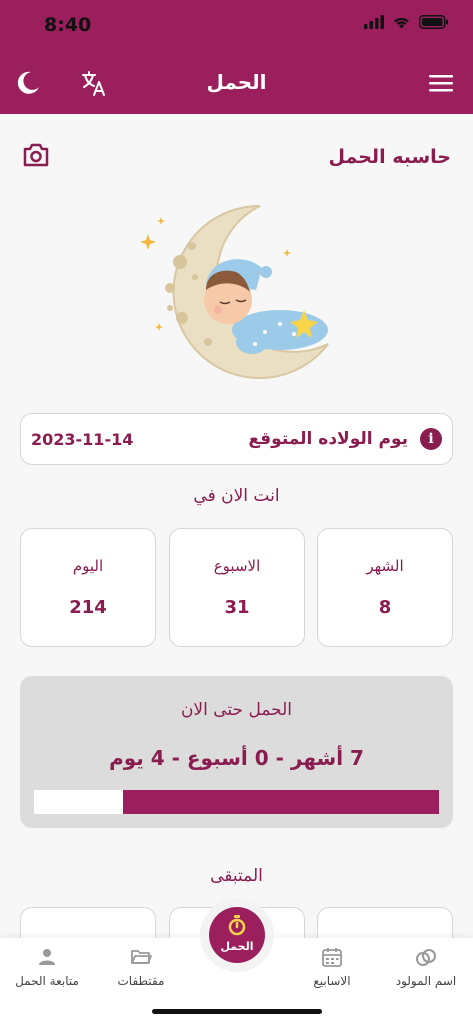  I want to click on nav-label-baby-name: اسم المولود, so click(426, 981).